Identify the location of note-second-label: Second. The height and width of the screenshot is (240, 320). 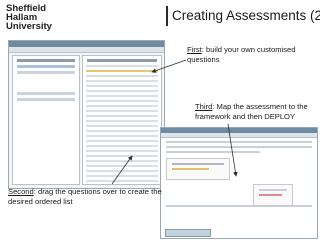
(21, 191).